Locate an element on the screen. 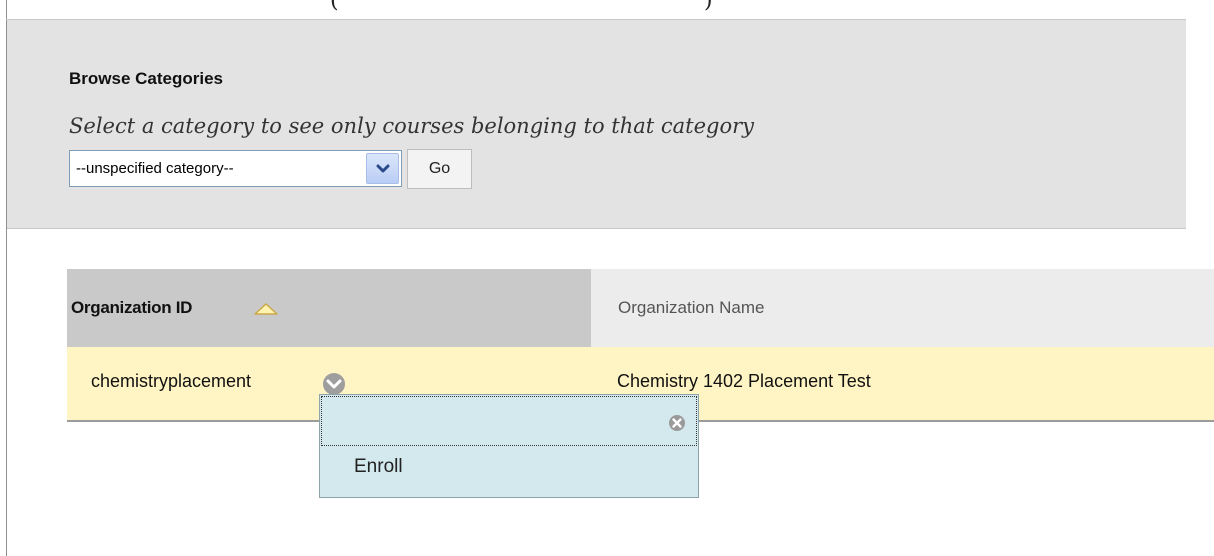 This screenshot has height=556, width=1214. table-header-row: Organization ID Organization Name is located at coordinates (640, 308).